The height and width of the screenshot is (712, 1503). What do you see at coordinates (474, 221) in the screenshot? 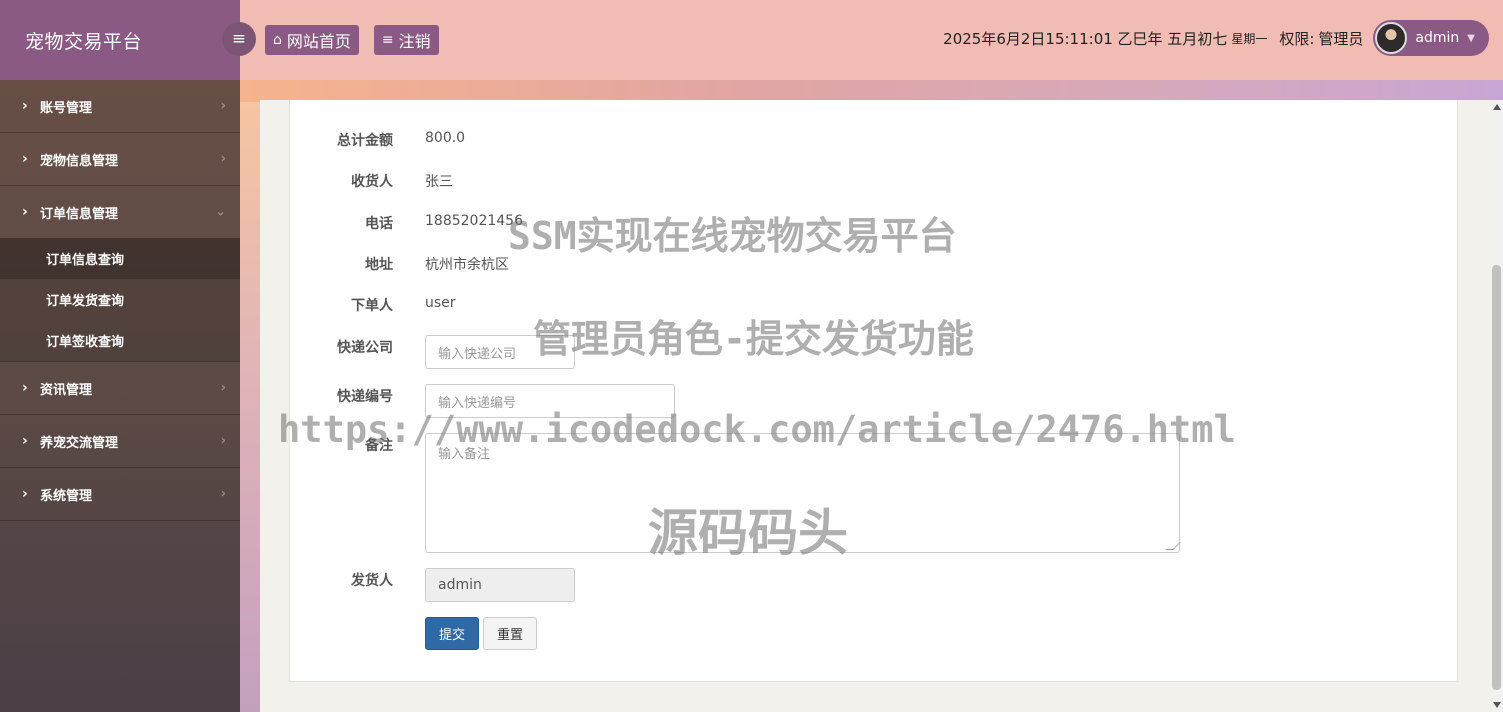
I see `phone-value: 18852021456` at bounding box center [474, 221].